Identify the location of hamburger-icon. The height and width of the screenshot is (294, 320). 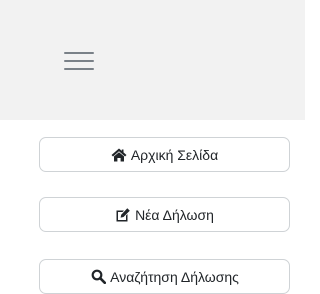
(79, 61).